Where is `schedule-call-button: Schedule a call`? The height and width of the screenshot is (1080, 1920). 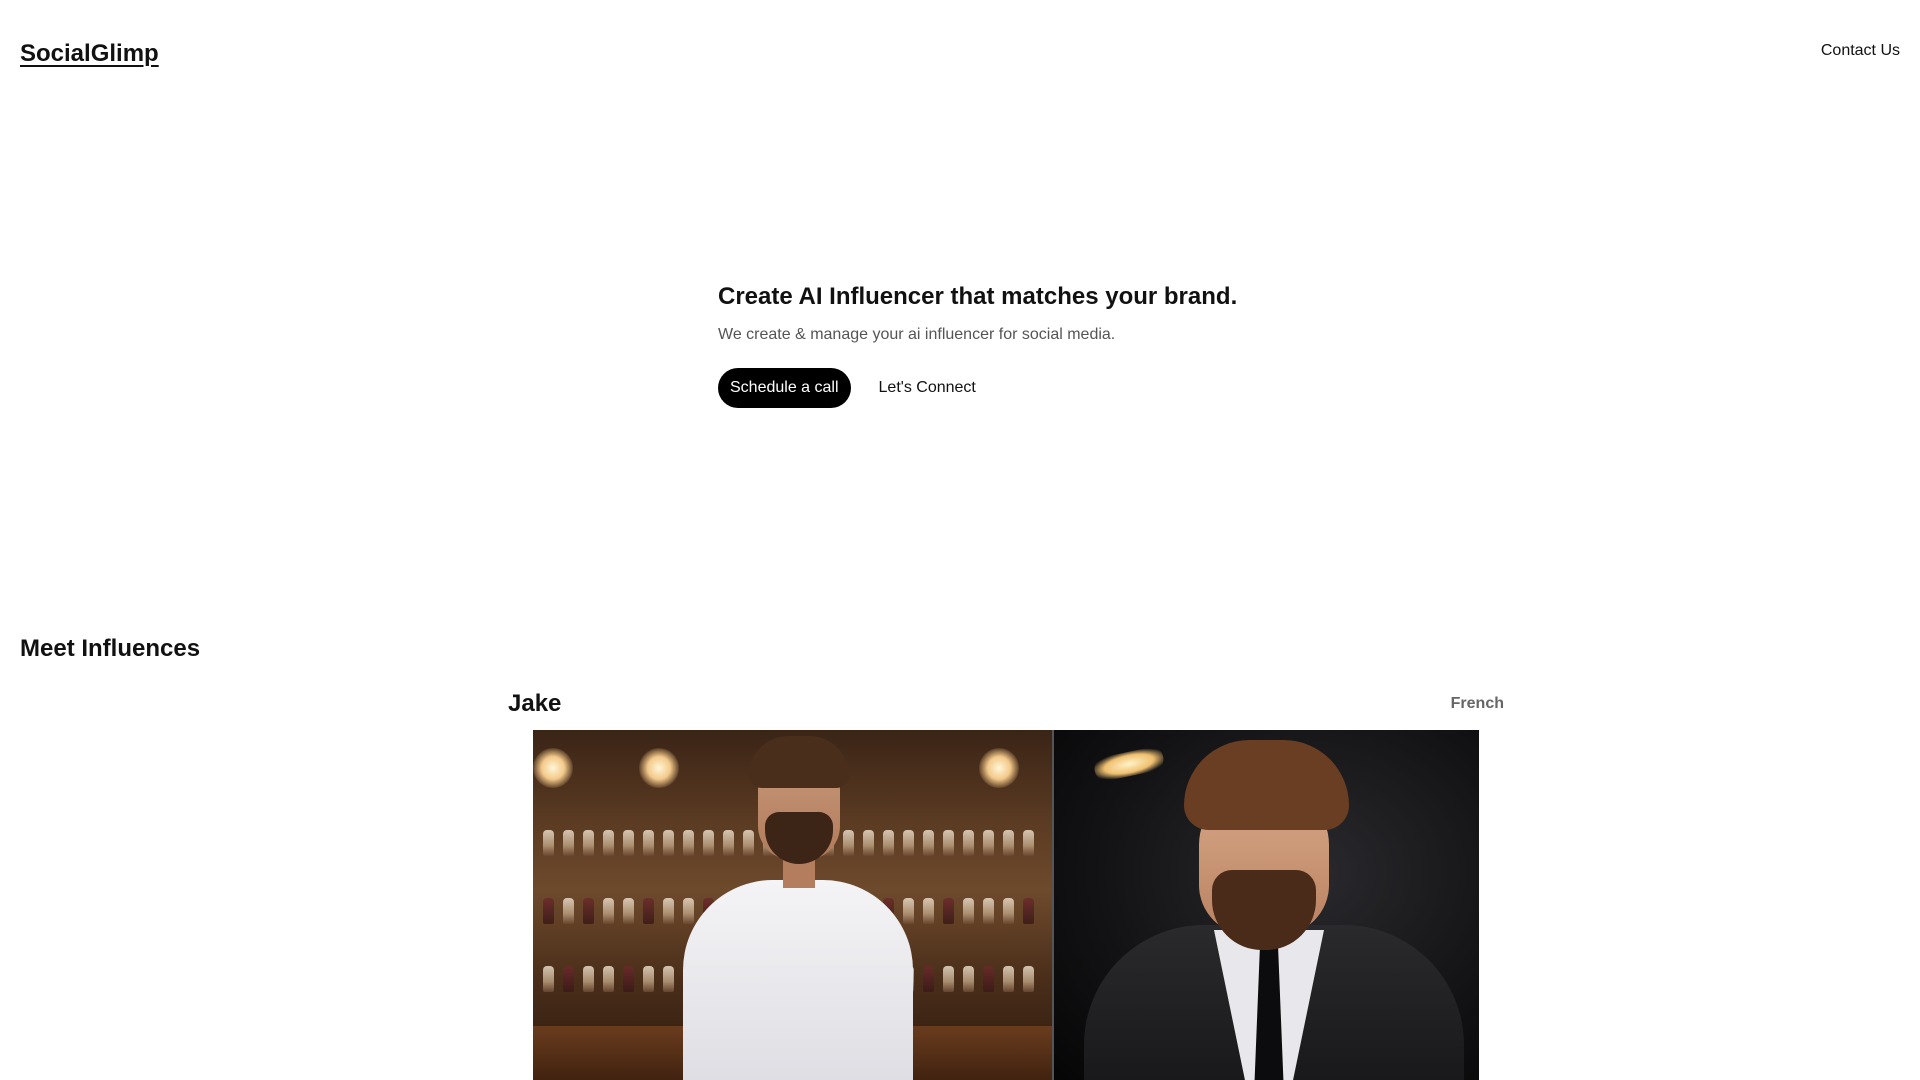
schedule-call-button: Schedule a call is located at coordinates (784, 388).